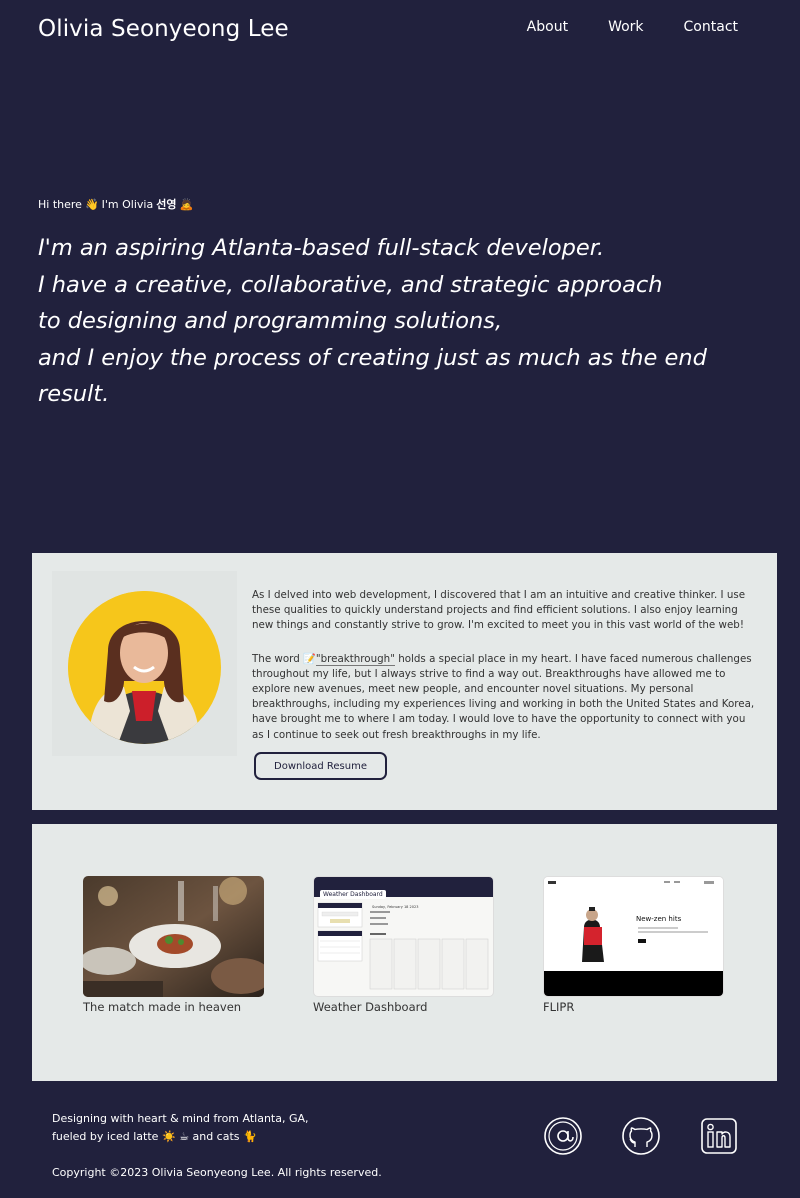  Describe the element at coordinates (659, 919) in the screenshot. I see `flipr-thumb-heading: New-zen hits` at that location.